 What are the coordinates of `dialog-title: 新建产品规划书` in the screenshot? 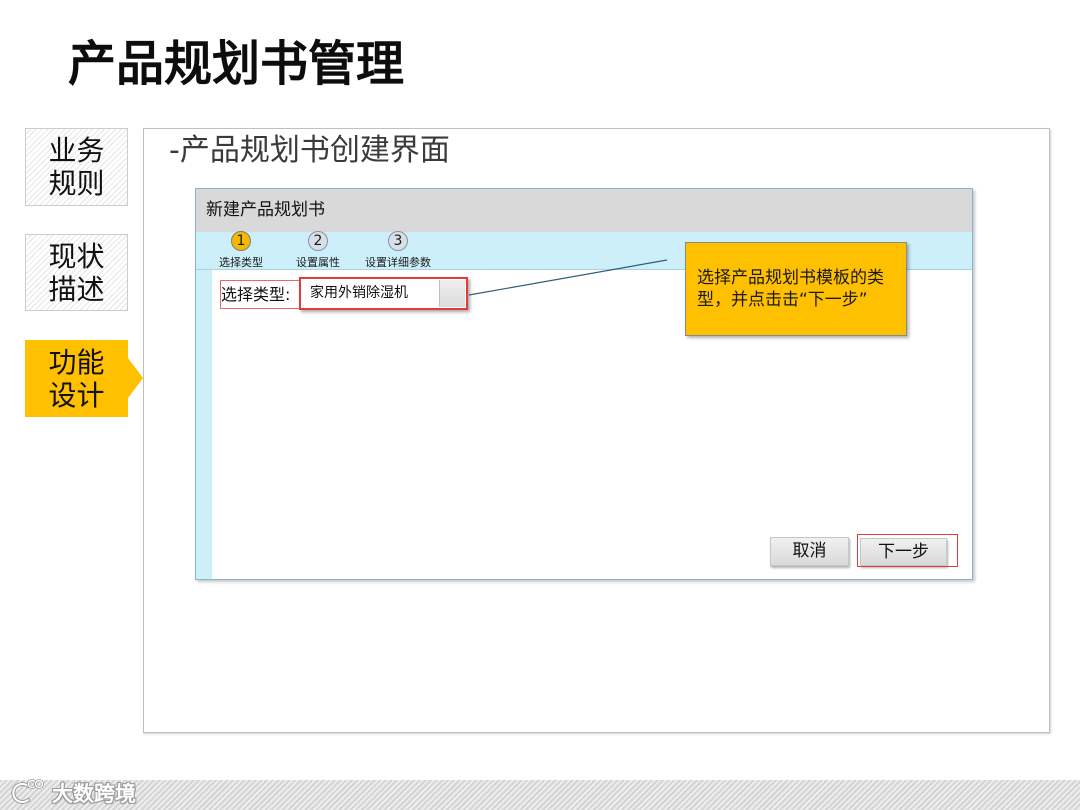 It's located at (265, 210).